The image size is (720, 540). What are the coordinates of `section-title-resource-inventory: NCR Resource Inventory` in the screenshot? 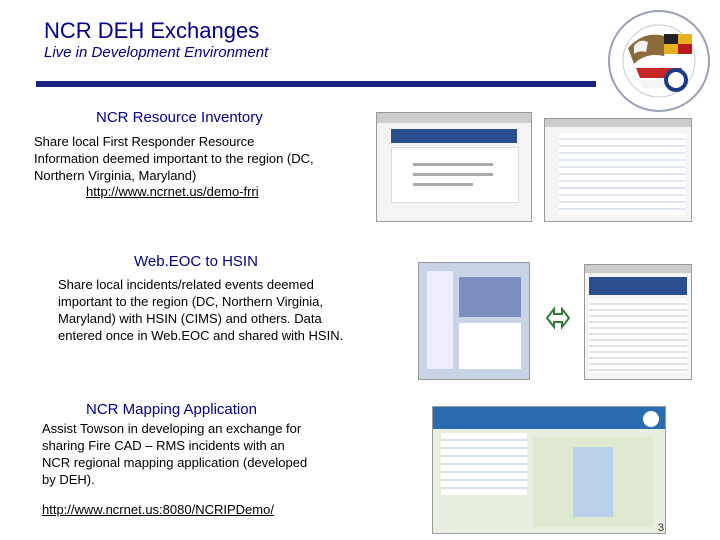 It's located at (179, 117).